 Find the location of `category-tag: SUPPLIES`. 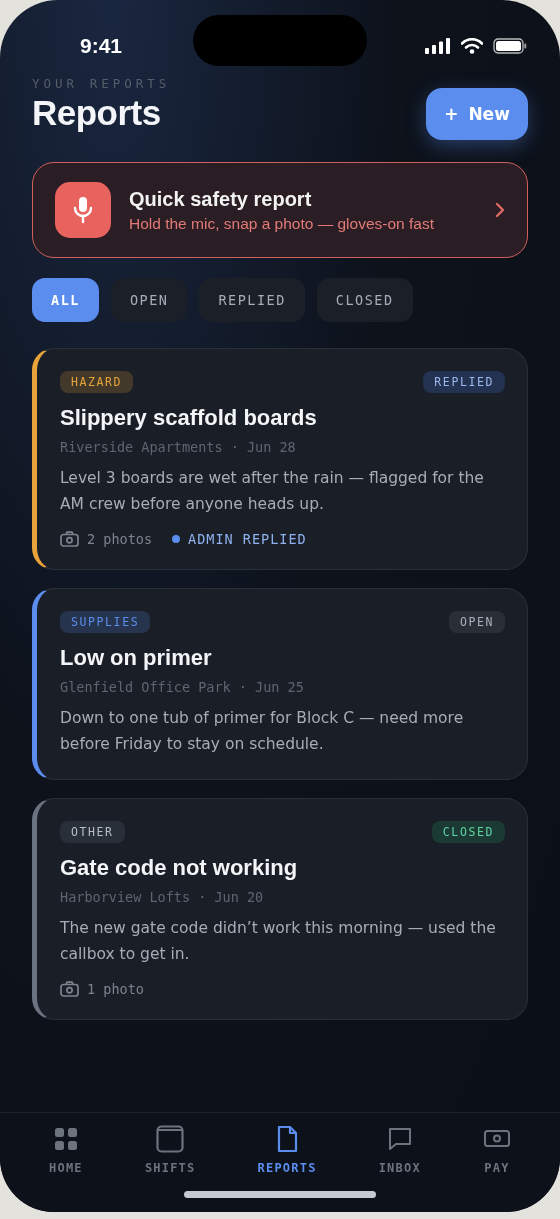

category-tag: SUPPLIES is located at coordinates (105, 622).